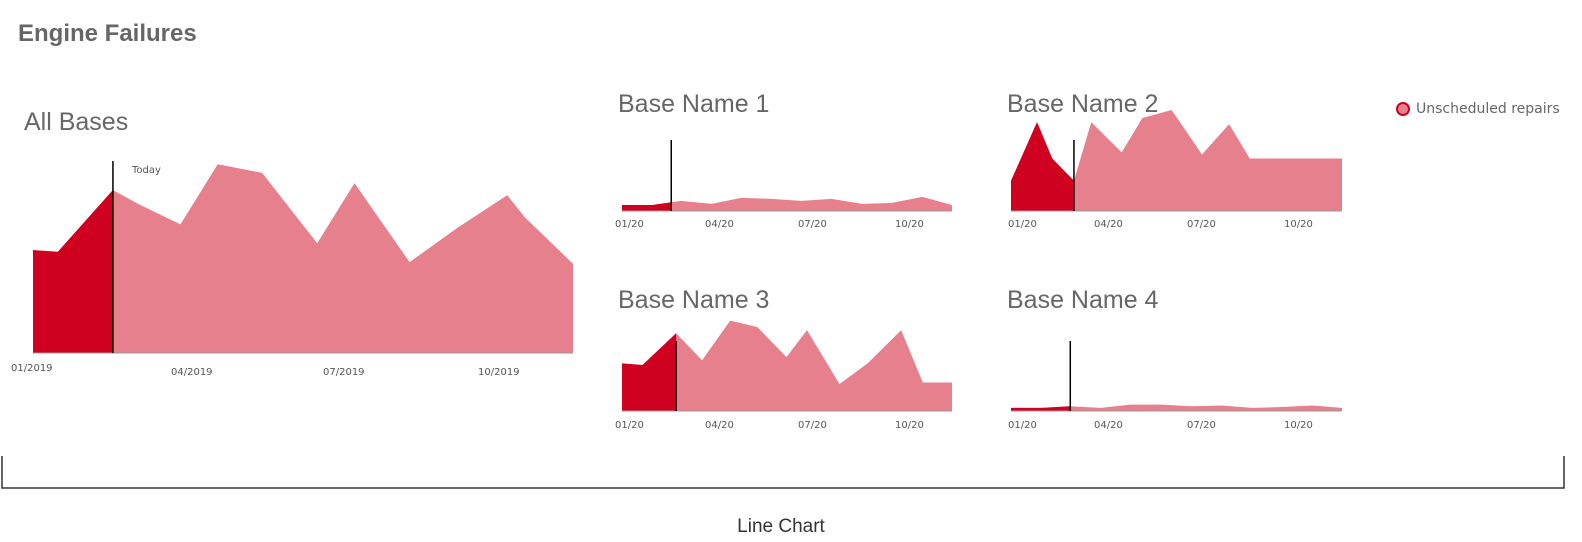 The image size is (1582, 542). I want to click on chart-caption: Line Chart, so click(781, 526).